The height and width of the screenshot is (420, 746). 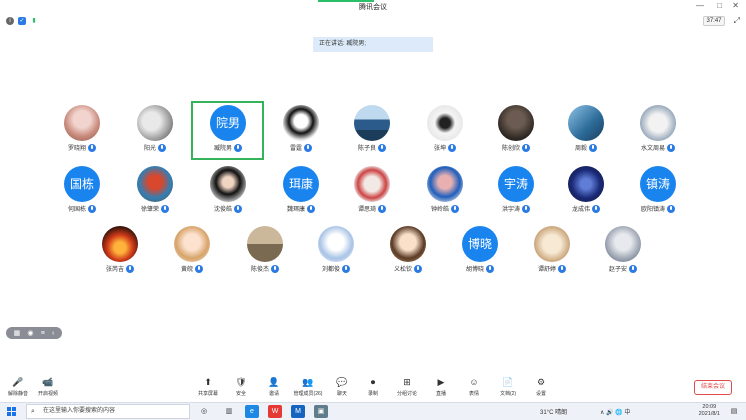 I want to click on fullscreen-icon: ⤢, so click(x=737, y=21).